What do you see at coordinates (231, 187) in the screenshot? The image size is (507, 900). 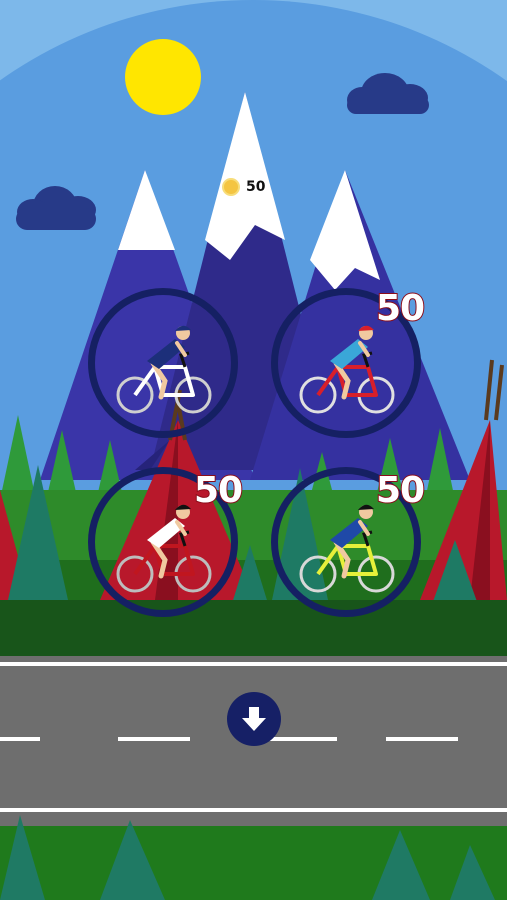 I see `coin-icon` at bounding box center [231, 187].